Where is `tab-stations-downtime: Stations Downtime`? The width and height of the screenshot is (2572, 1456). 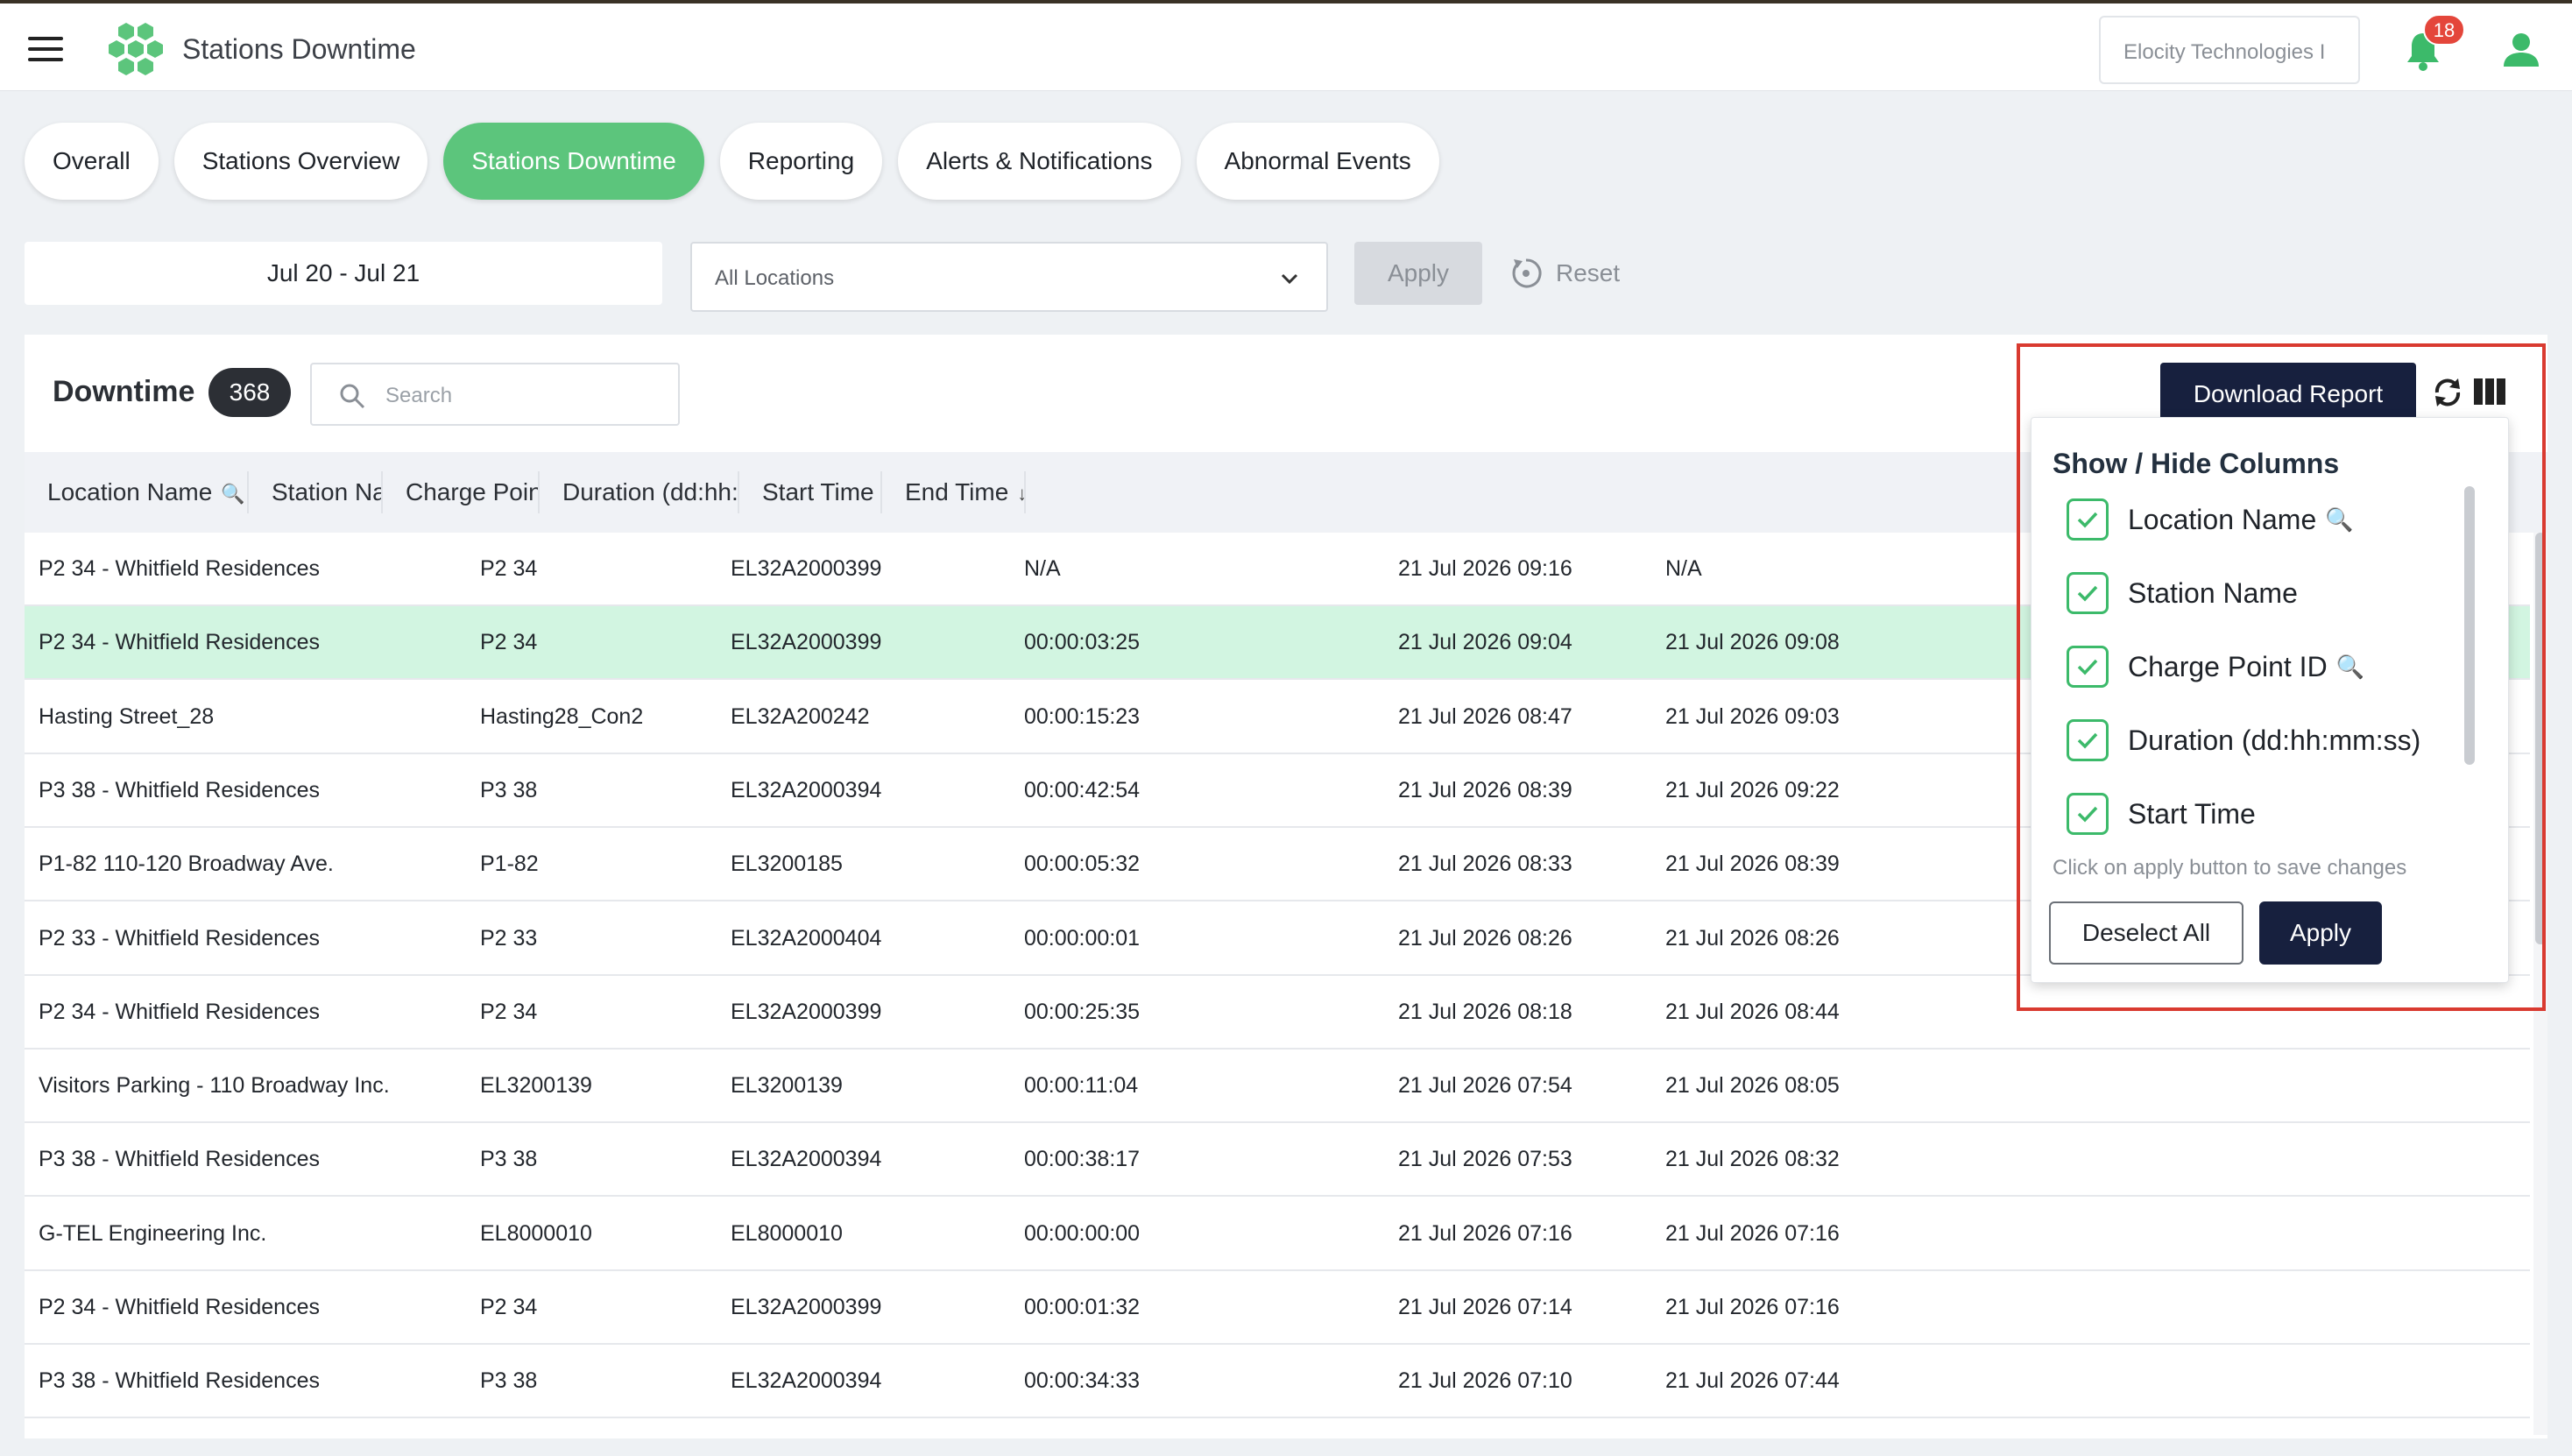
tab-stations-downtime: Stations Downtime is located at coordinates (573, 161).